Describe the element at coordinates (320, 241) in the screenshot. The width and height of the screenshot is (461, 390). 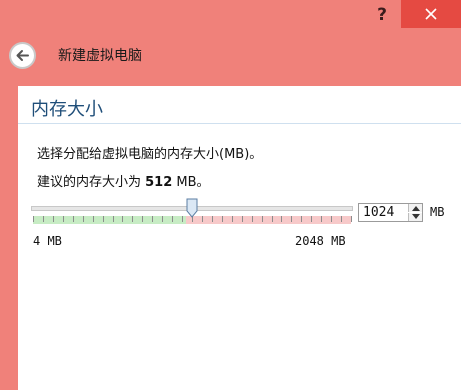
I see `slider-max-label: 2048 MB` at that location.